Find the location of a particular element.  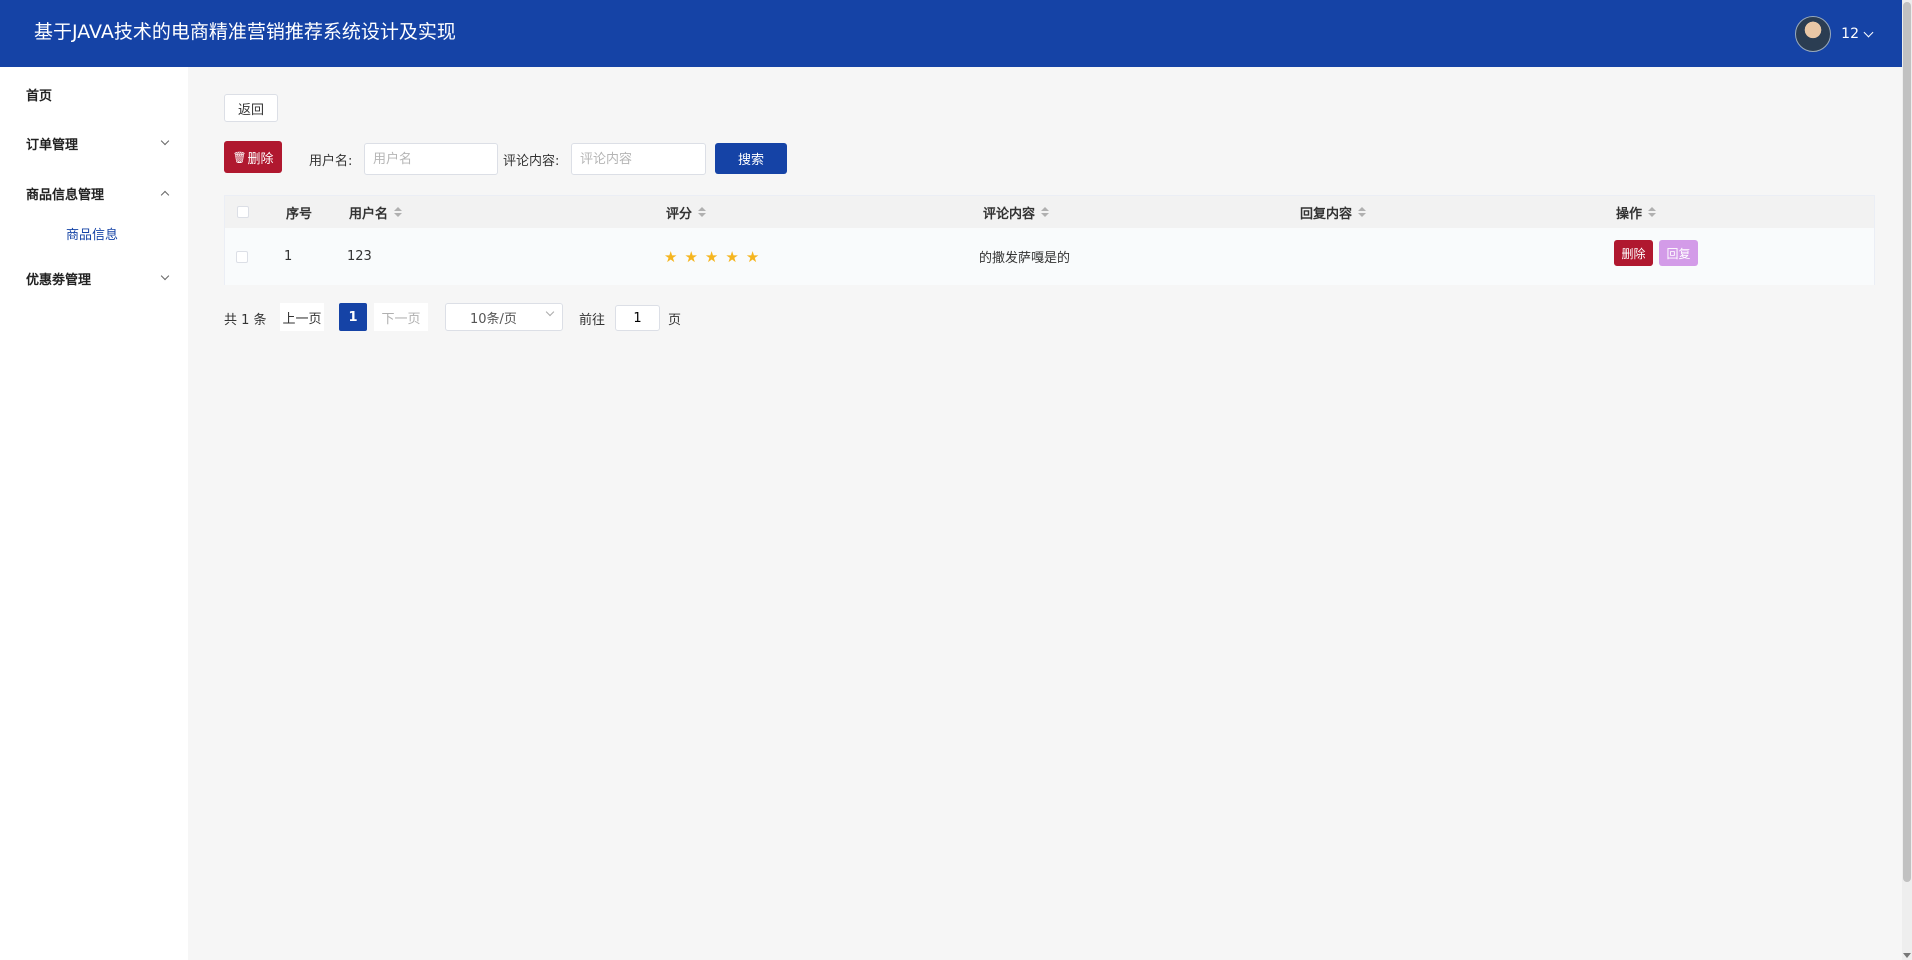

column-label: 用户名 is located at coordinates (369, 214).